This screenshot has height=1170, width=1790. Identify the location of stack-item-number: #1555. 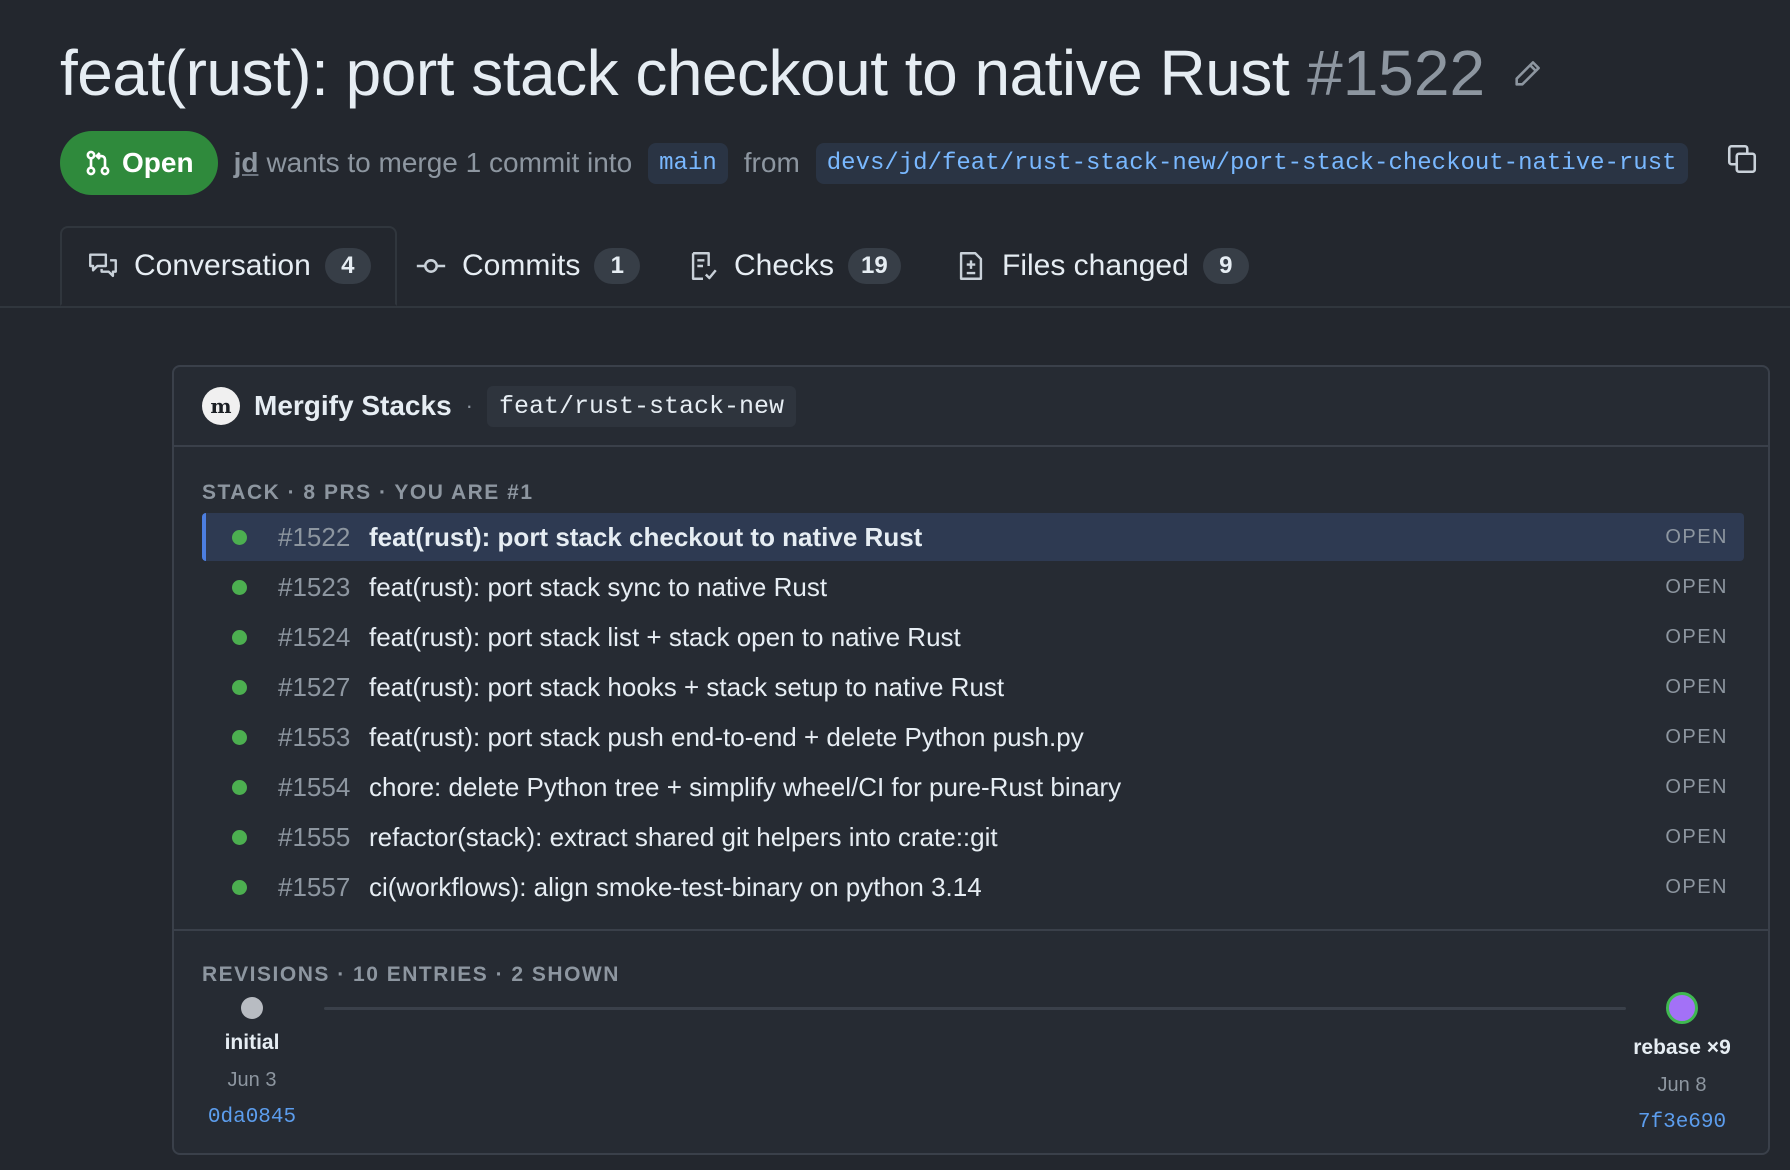
(314, 836).